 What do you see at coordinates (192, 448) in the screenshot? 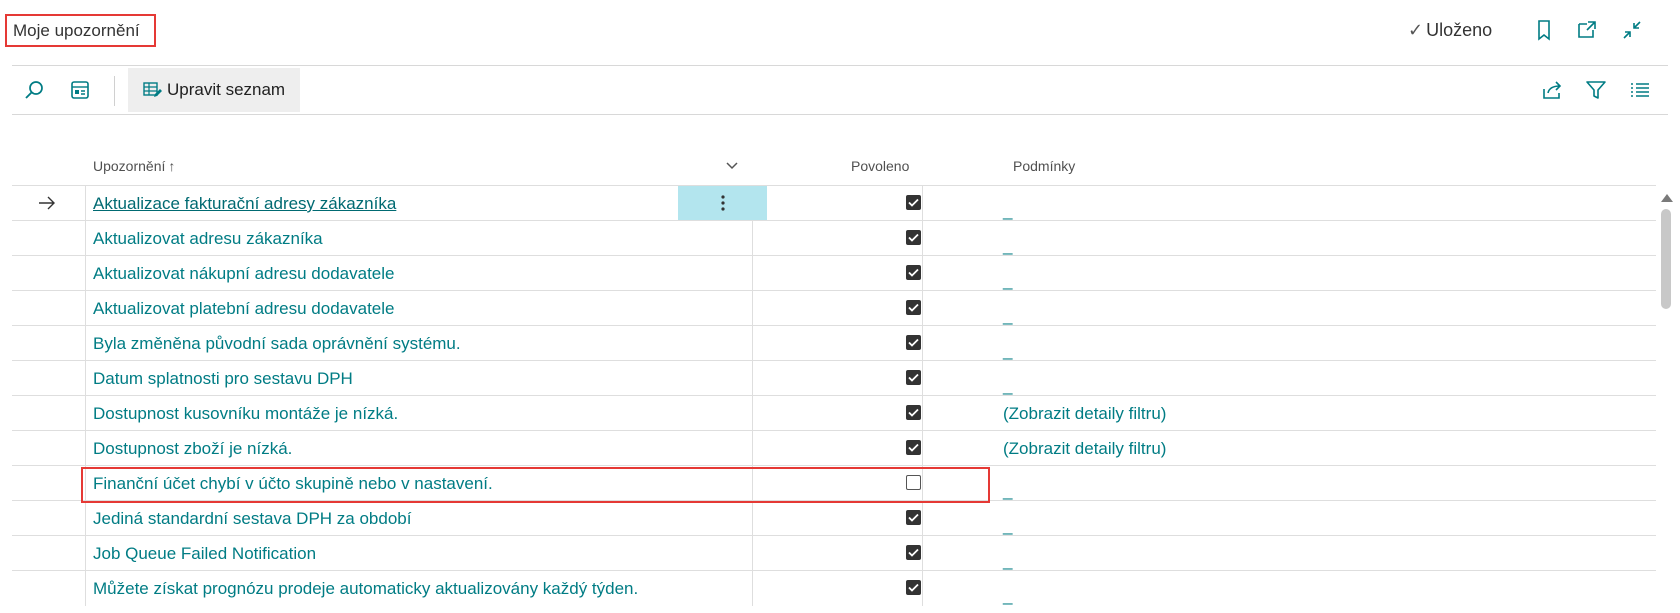
I see `notification-name-link: Dostupnost zboží je nízká.` at bounding box center [192, 448].